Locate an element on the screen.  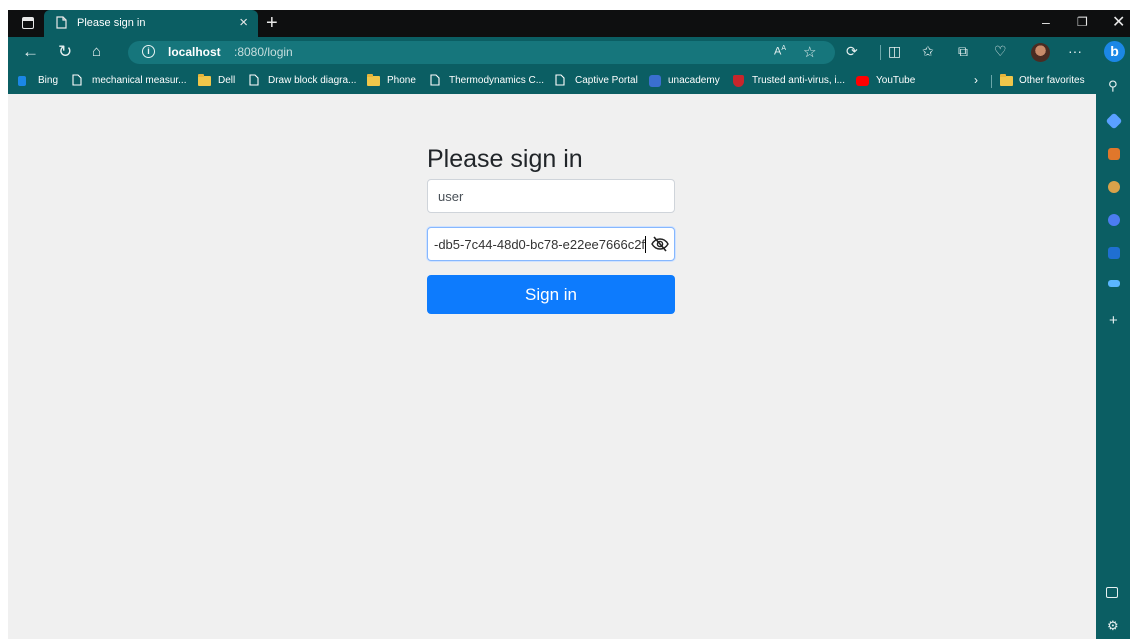
text-cursor is located at coordinates (645, 244).